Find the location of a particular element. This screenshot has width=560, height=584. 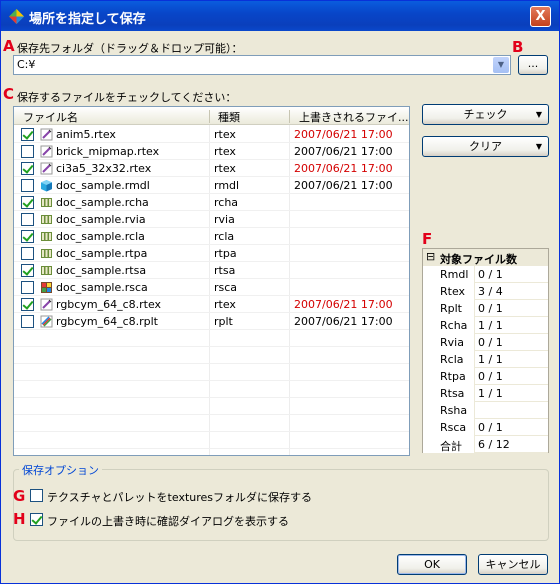

file-name: doc_sample.rvia is located at coordinates (101, 219).